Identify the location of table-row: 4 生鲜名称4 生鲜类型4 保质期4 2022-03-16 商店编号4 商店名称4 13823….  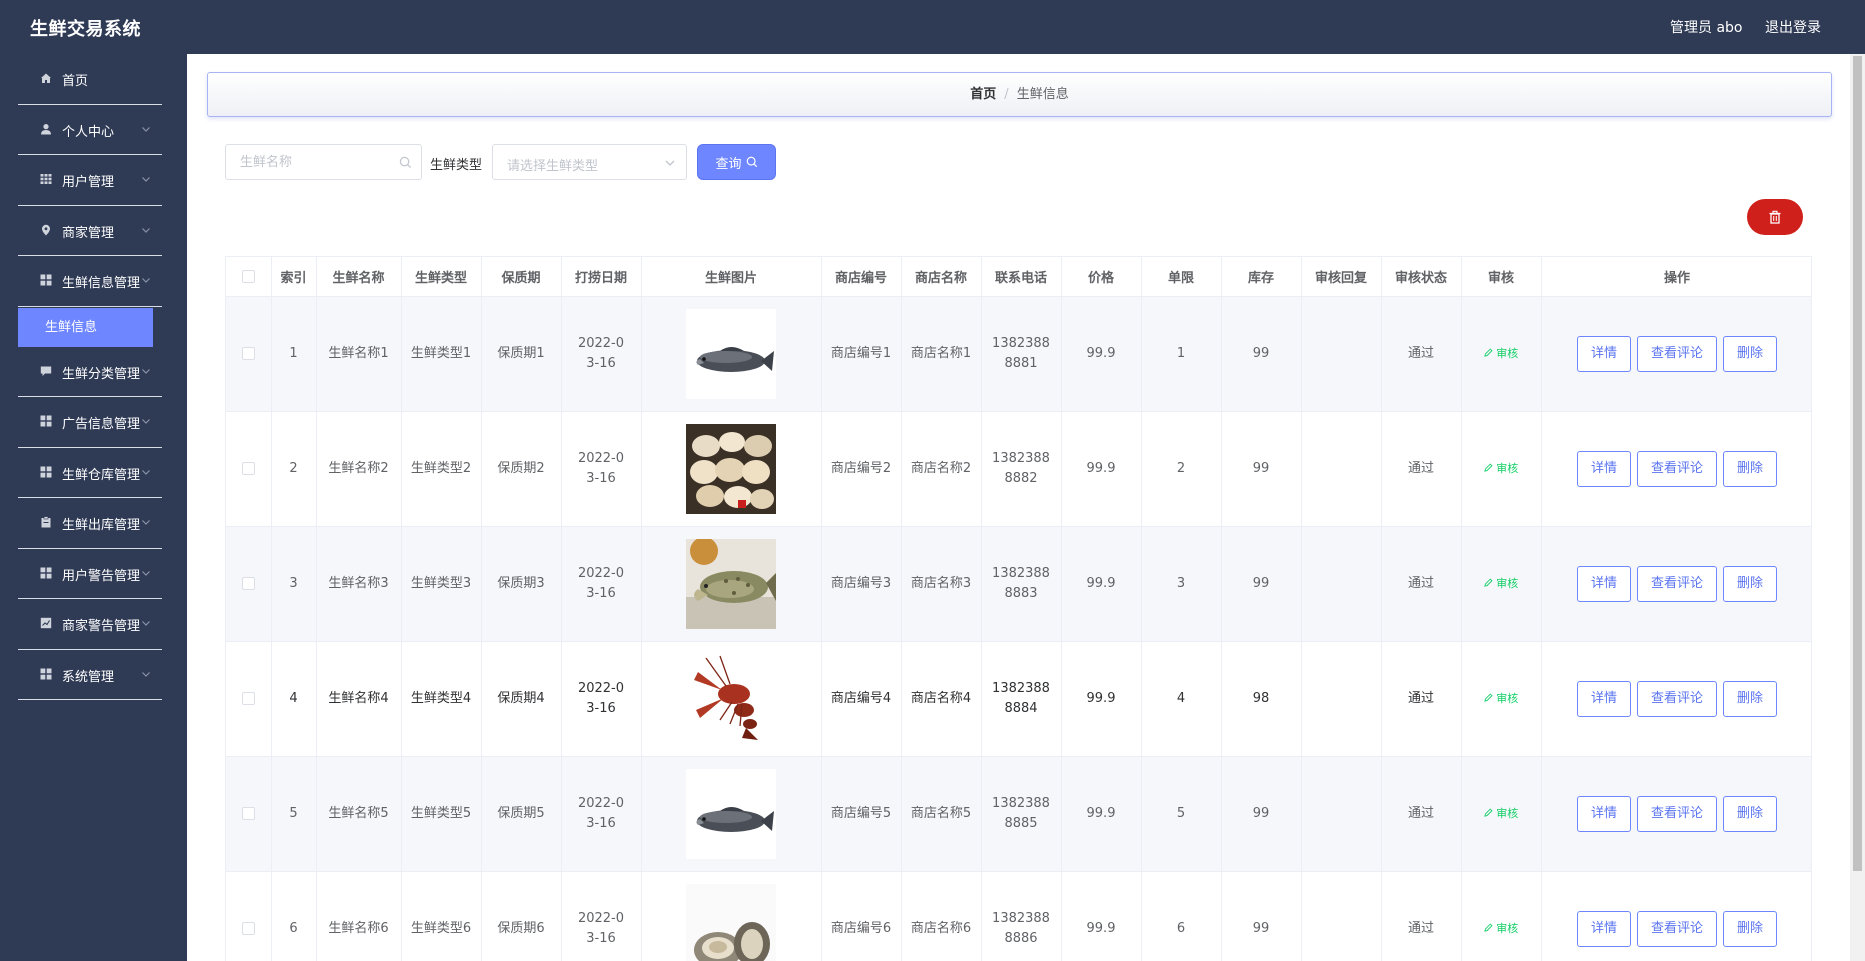
(1018, 699).